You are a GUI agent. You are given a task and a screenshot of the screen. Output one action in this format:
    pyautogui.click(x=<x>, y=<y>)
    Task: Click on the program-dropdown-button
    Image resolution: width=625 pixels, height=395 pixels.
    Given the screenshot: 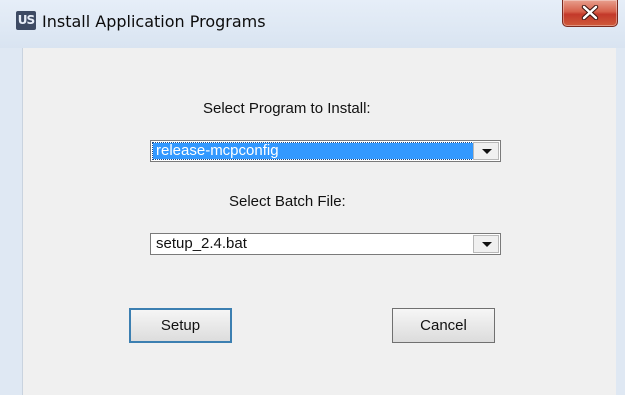 What is the action you would take?
    pyautogui.click(x=486, y=151)
    